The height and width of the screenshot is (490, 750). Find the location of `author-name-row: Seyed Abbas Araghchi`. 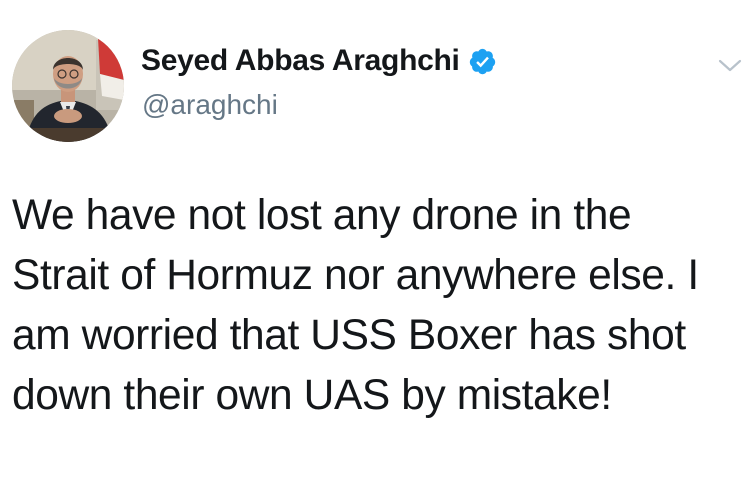

author-name-row: Seyed Abbas Araghchi is located at coordinates (319, 61).